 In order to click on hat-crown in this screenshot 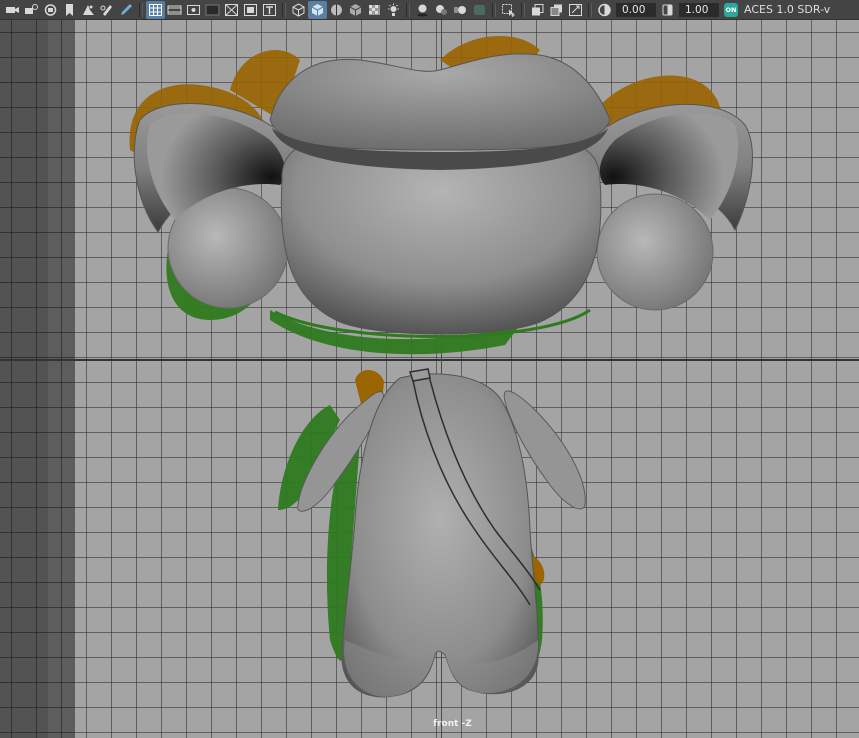, I will do `click(440, 111)`.